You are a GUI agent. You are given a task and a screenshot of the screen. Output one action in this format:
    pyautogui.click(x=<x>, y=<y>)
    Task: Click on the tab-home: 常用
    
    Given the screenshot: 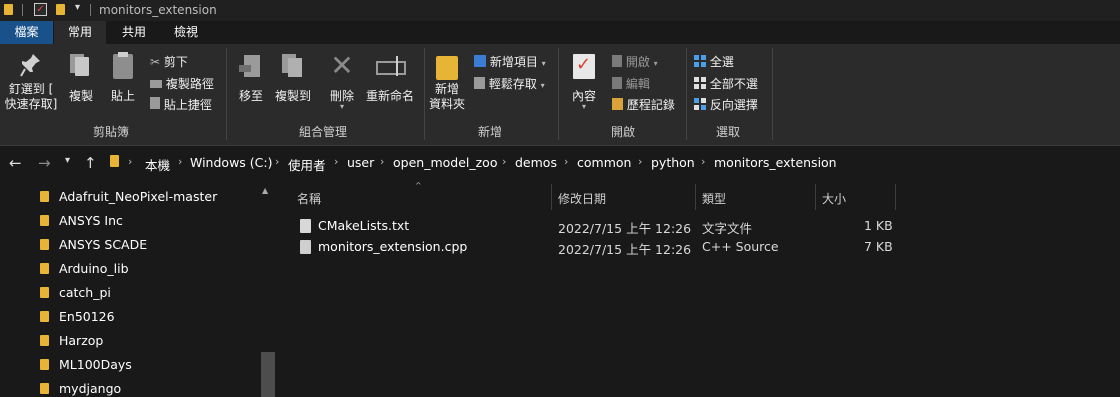 What is the action you would take?
    pyautogui.click(x=80, y=32)
    